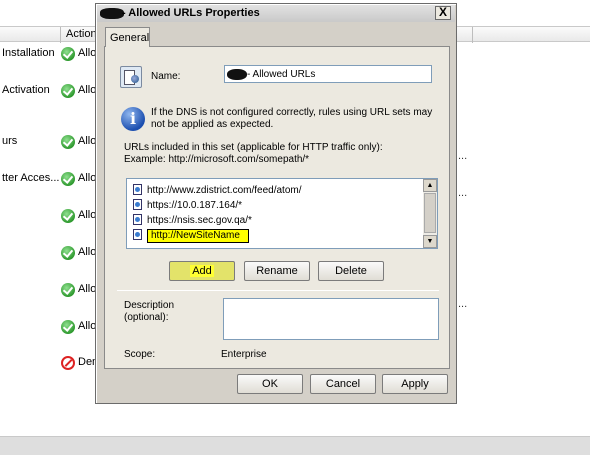  Describe the element at coordinates (331, 319) in the screenshot. I see `description-field` at that location.